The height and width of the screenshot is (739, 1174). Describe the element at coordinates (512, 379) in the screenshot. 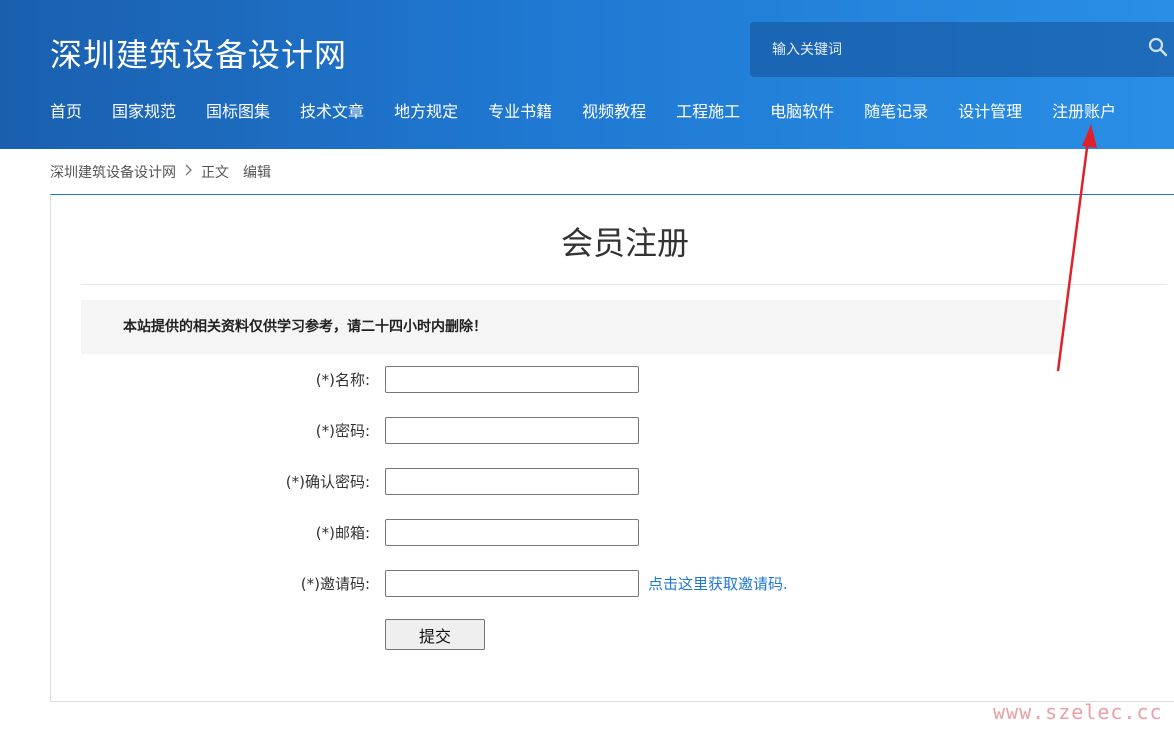

I see `name-field` at that location.